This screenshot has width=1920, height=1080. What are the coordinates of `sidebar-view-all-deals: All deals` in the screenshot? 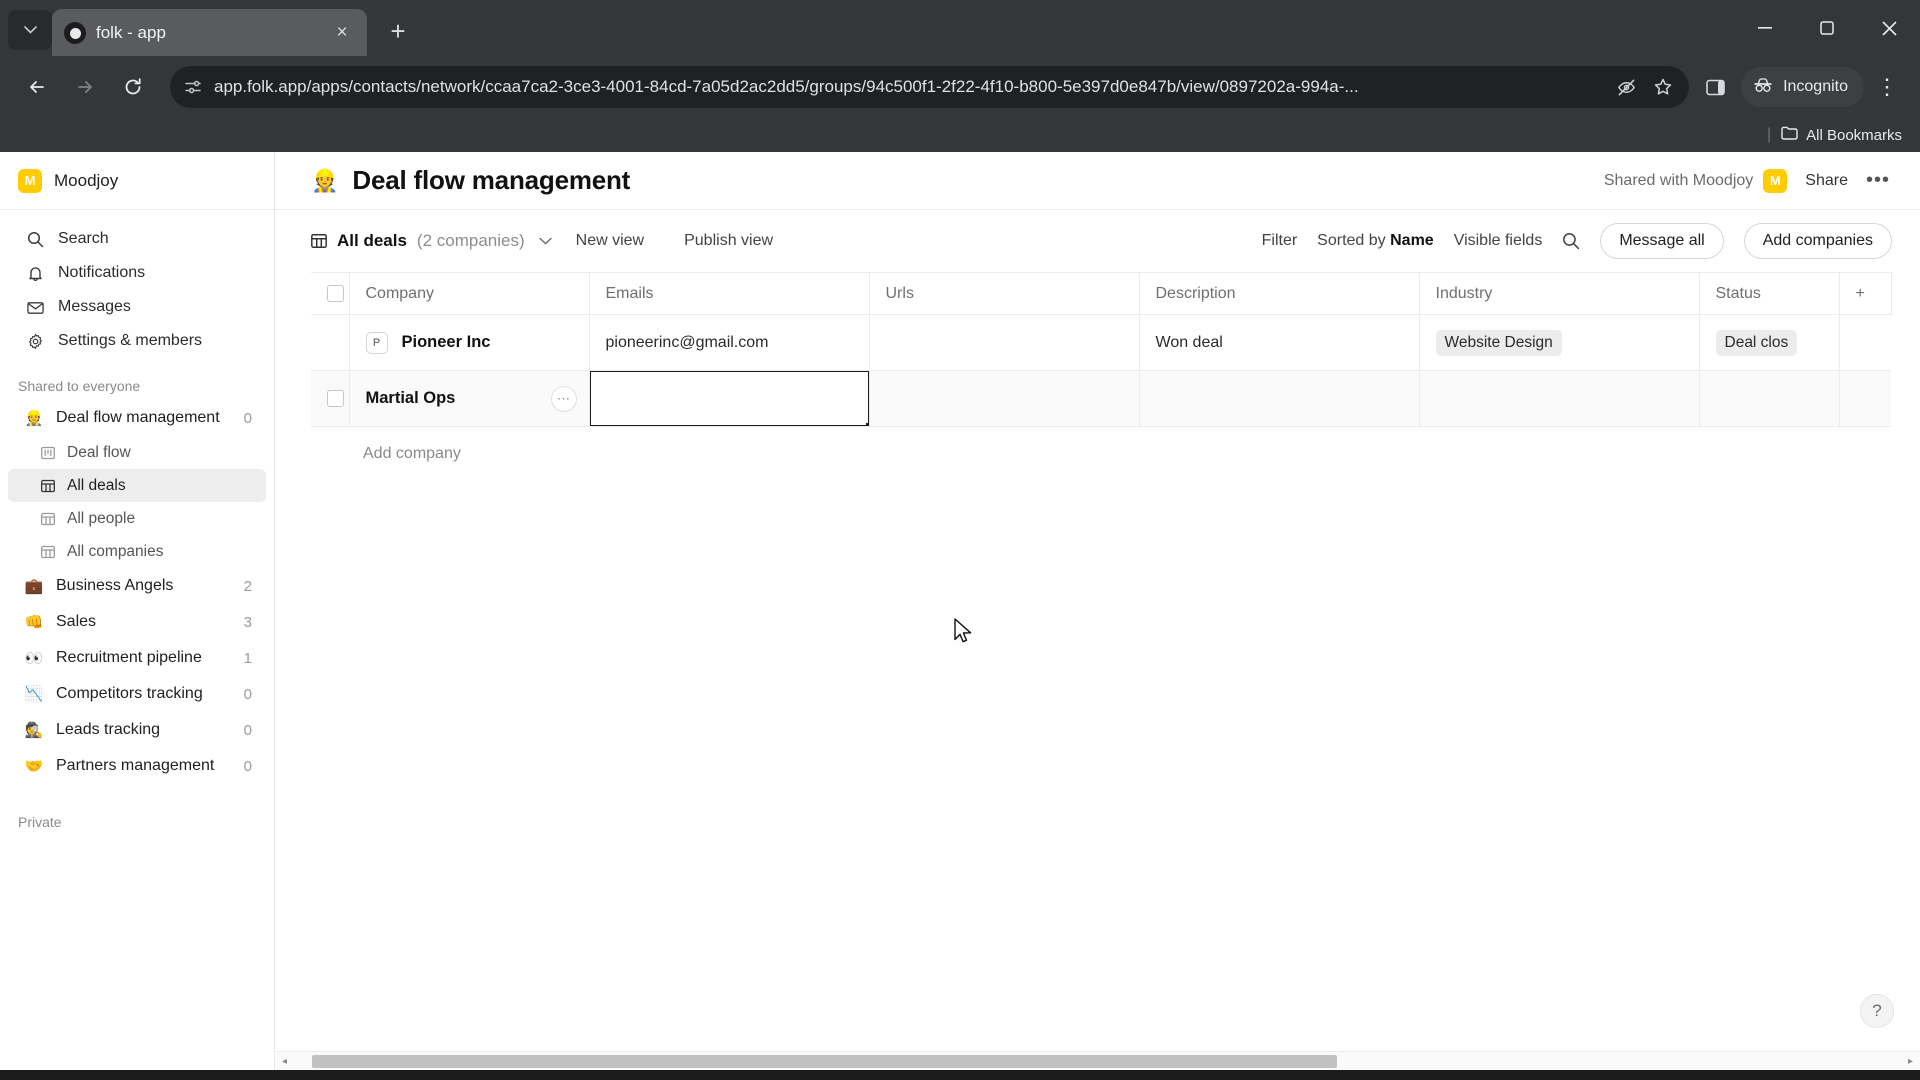 It's located at (137, 485).